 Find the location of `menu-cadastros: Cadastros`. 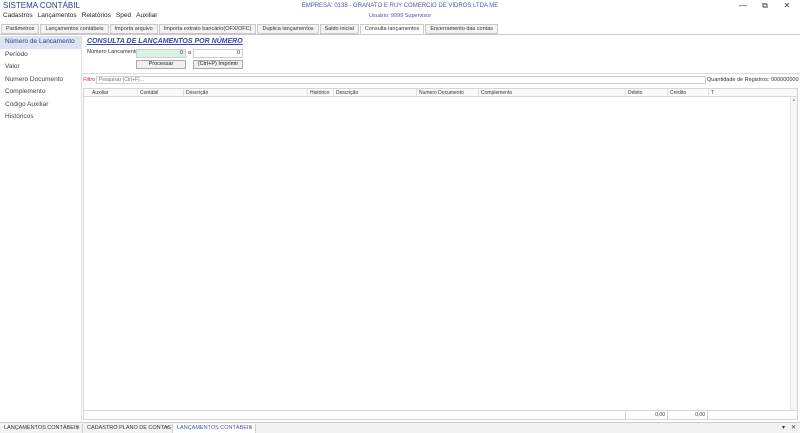

menu-cadastros: Cadastros is located at coordinates (18, 15).